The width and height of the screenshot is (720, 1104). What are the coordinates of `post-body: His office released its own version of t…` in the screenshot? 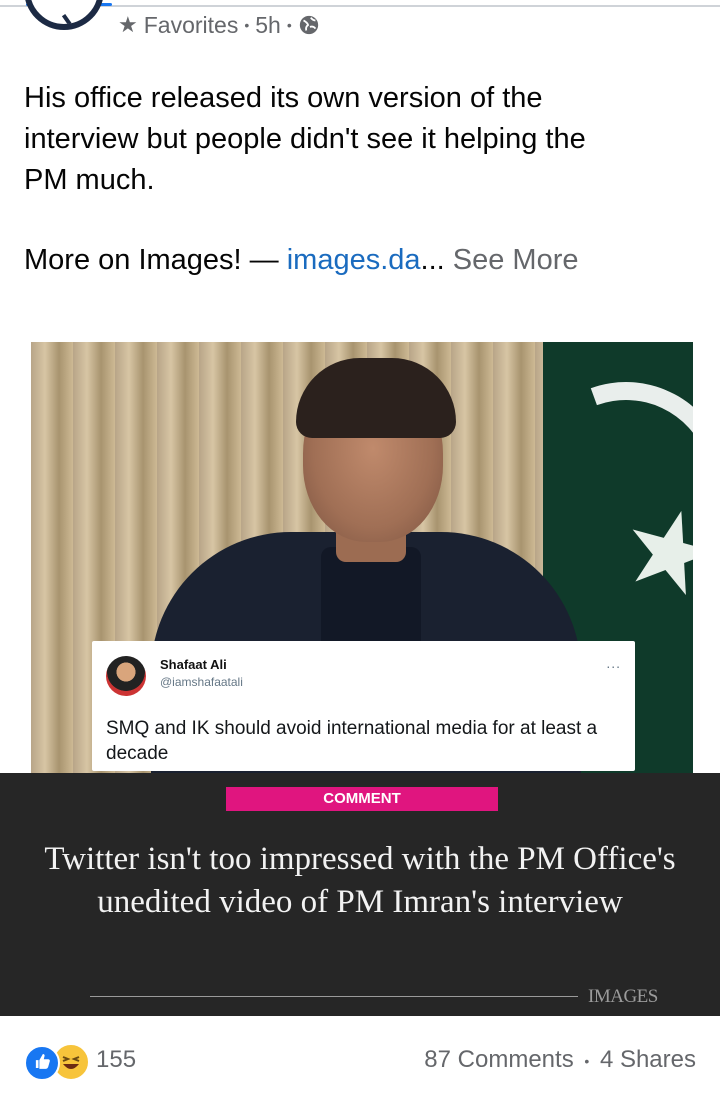 It's located at (359, 139).